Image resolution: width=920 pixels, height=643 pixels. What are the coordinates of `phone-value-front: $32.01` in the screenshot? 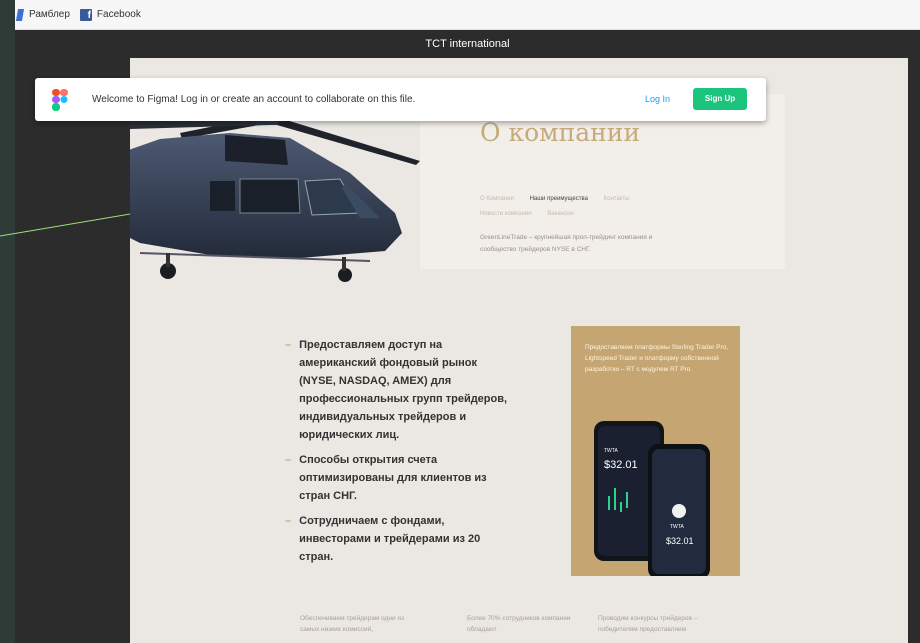 It's located at (680, 541).